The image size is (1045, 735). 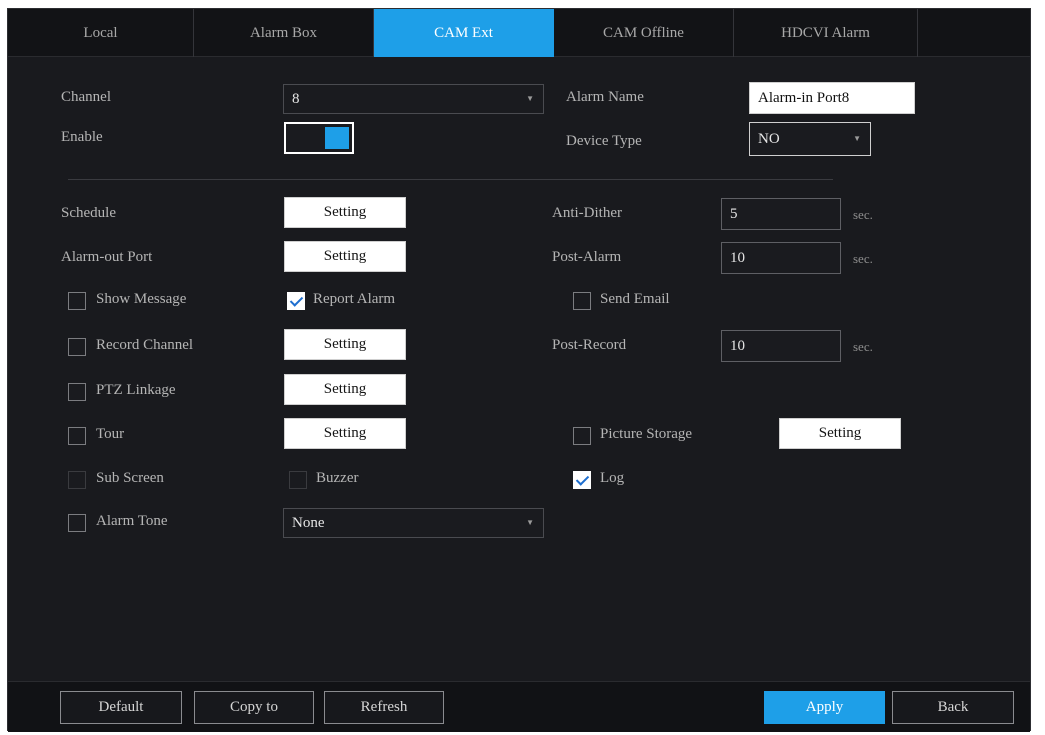 What do you see at coordinates (863, 346) in the screenshot?
I see `post-record-unit: sec.` at bounding box center [863, 346].